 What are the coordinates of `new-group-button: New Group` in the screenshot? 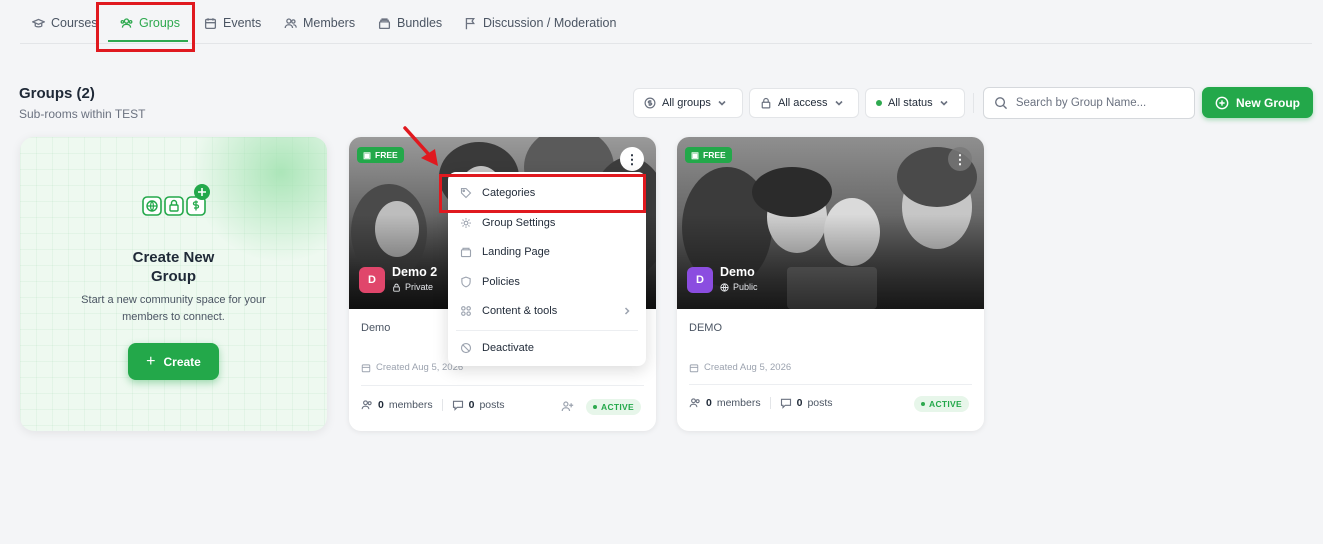 It's located at (1257, 102).